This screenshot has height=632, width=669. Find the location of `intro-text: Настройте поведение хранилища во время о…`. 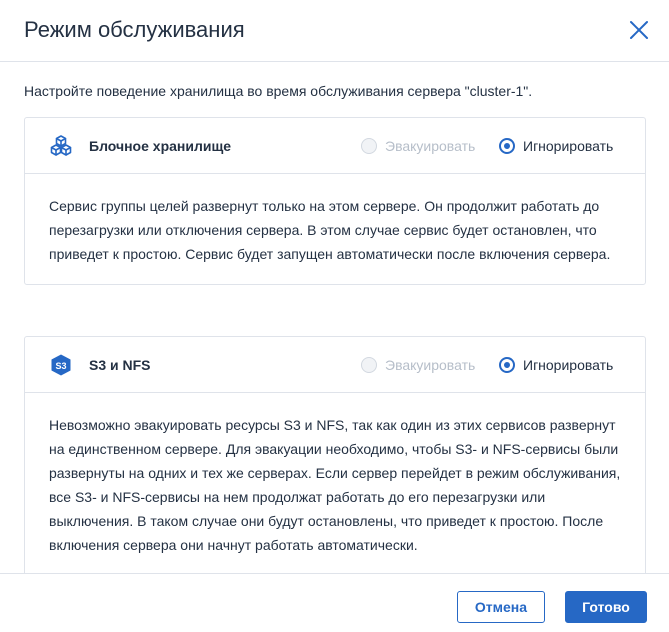

intro-text: Настройте поведение хранилища во время о… is located at coordinates (278, 91).